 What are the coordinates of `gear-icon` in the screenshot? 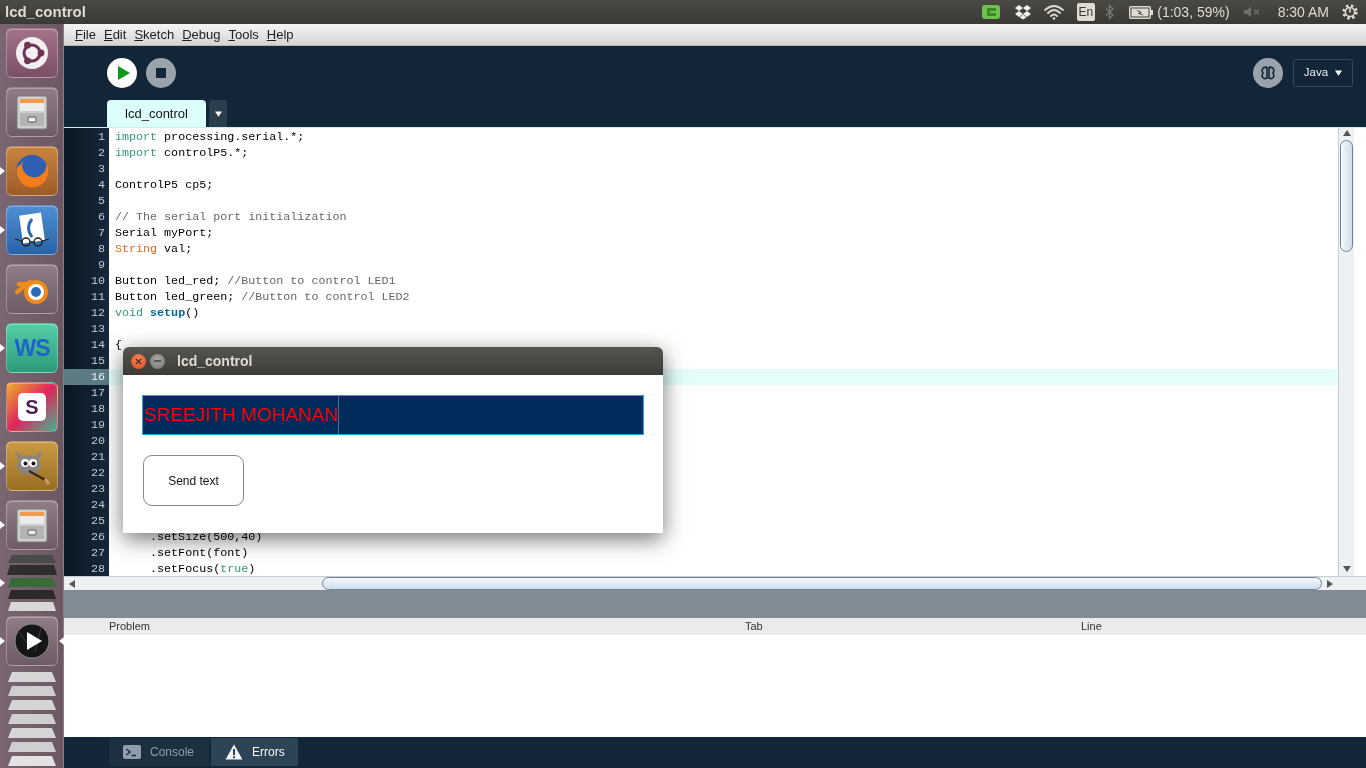 It's located at (1350, 12).